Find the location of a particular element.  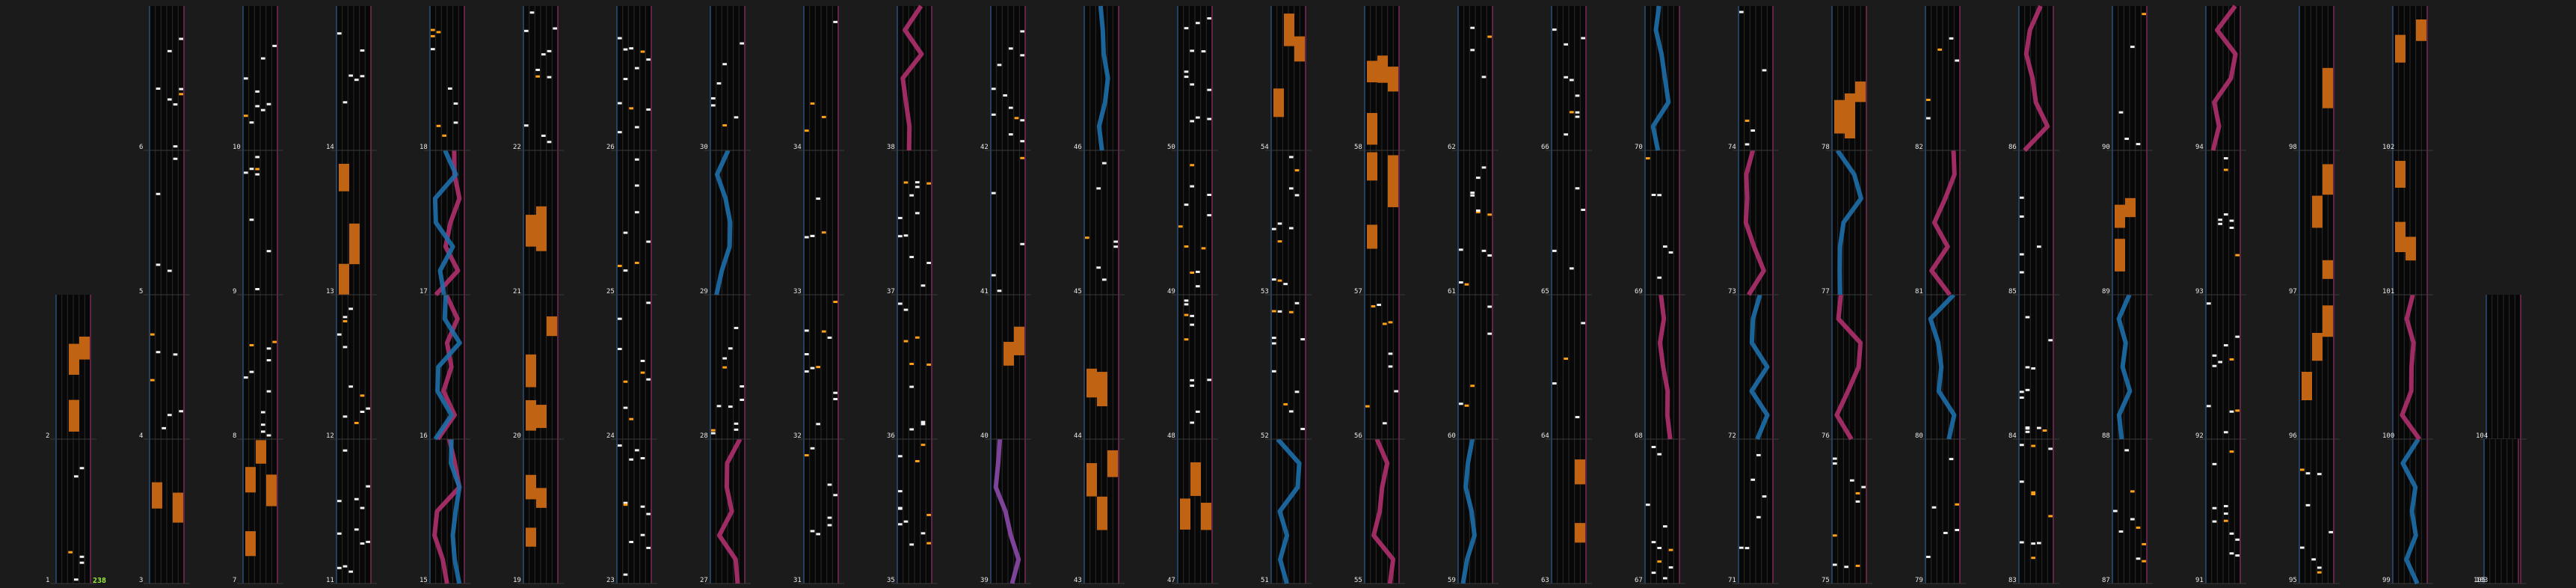

measure-number: 2 is located at coordinates (47, 436).